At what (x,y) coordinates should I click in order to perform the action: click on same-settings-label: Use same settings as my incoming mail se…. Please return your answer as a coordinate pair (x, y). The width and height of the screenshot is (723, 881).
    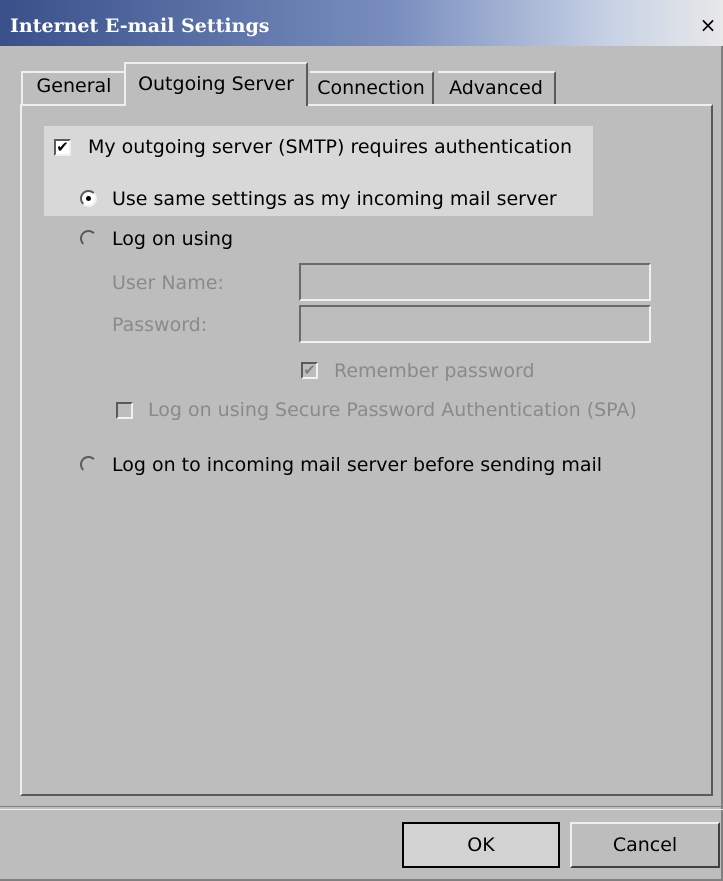
    Looking at the image, I should click on (334, 199).